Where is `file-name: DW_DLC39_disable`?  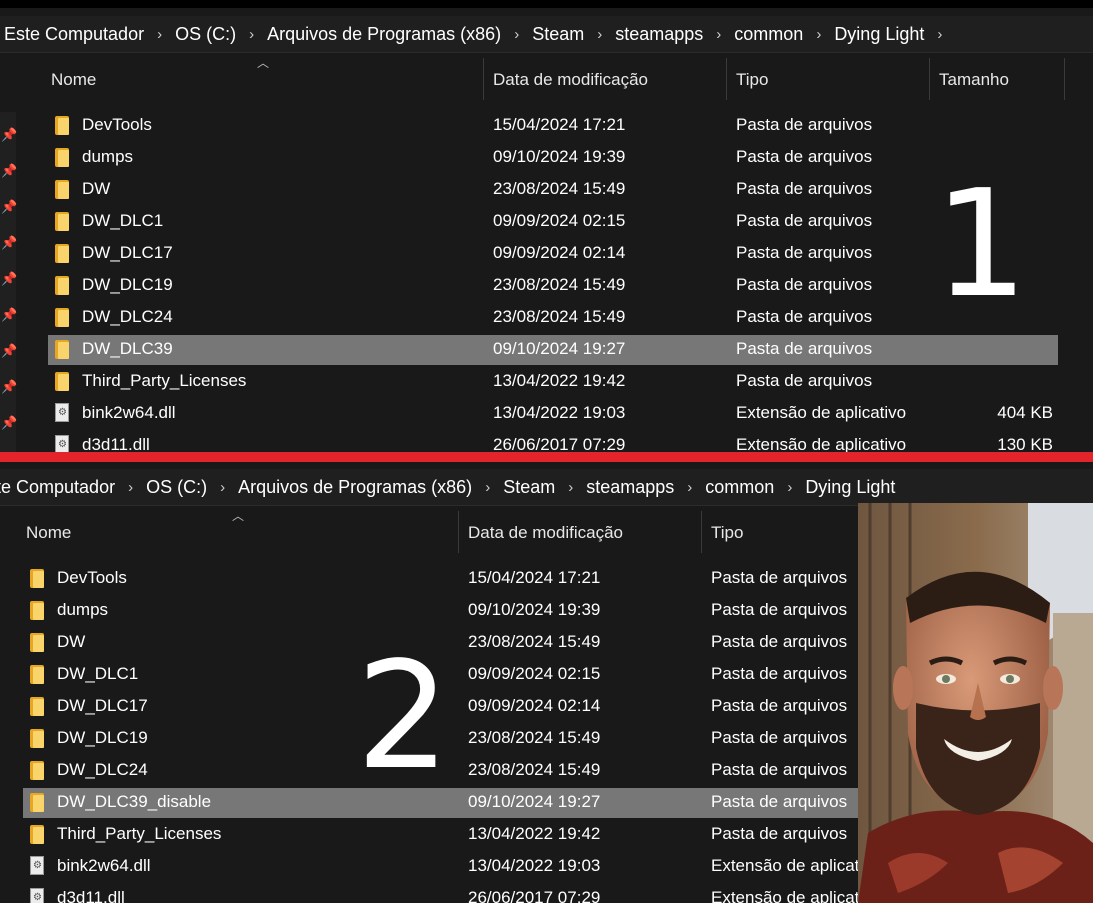
file-name: DW_DLC39_disable is located at coordinates (134, 801).